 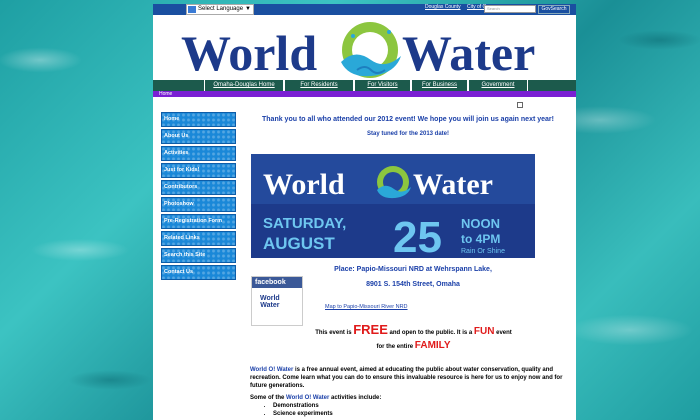 What do you see at coordinates (299, 243) in the screenshot?
I see `banner-month: AUGUST` at bounding box center [299, 243].